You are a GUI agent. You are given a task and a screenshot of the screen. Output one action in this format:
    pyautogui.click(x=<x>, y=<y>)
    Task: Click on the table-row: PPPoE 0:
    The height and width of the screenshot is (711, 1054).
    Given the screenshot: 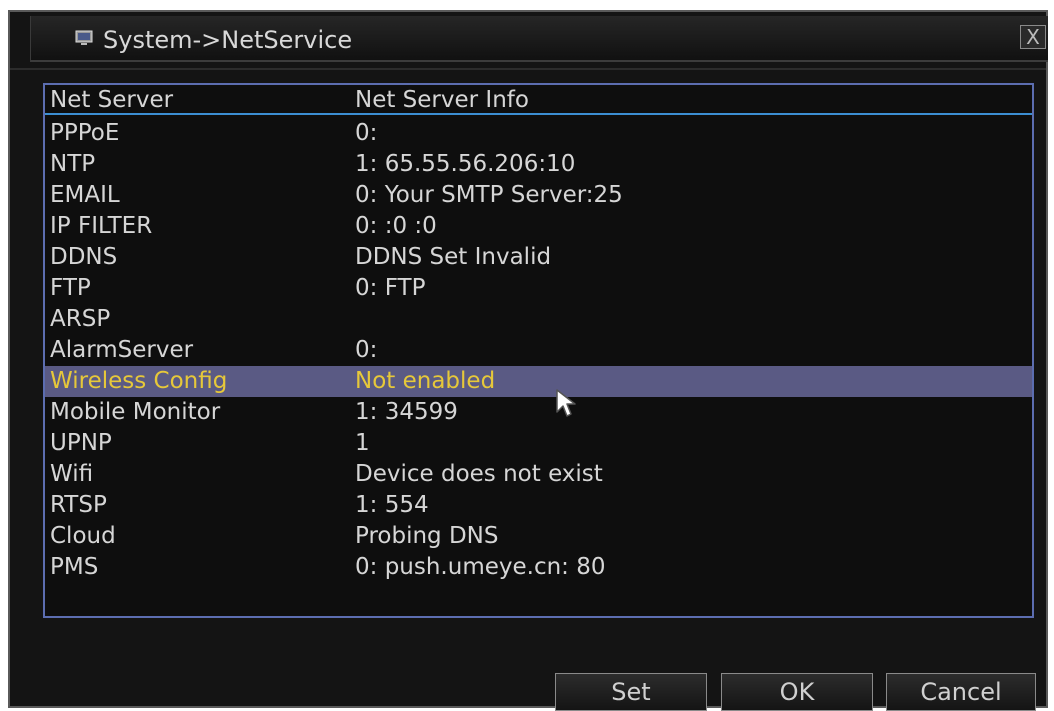 What is the action you would take?
    pyautogui.click(x=538, y=133)
    